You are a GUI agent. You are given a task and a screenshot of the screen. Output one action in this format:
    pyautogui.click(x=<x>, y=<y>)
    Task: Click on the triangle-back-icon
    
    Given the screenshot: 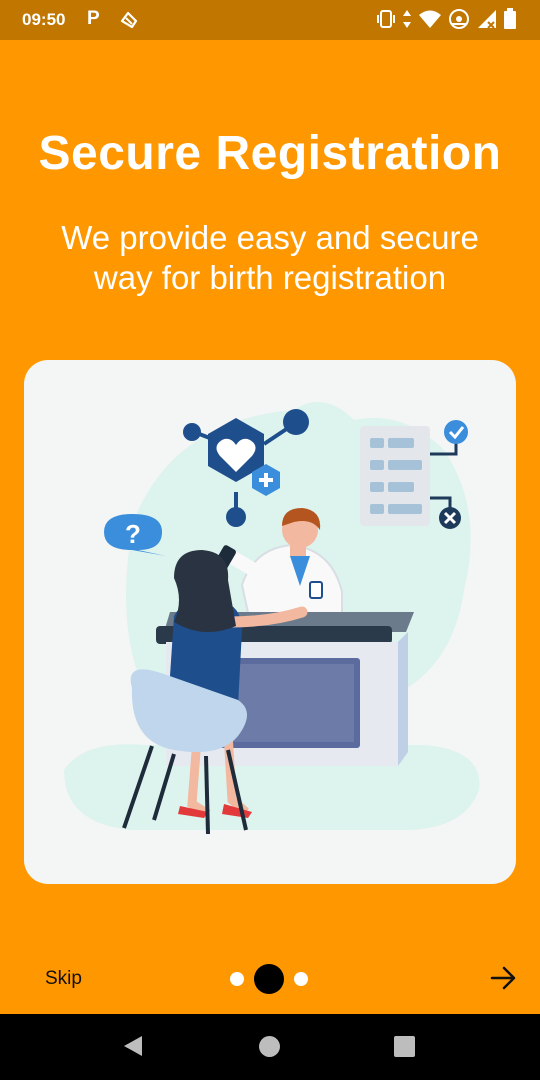 What is the action you would take?
    pyautogui.click(x=133, y=1046)
    